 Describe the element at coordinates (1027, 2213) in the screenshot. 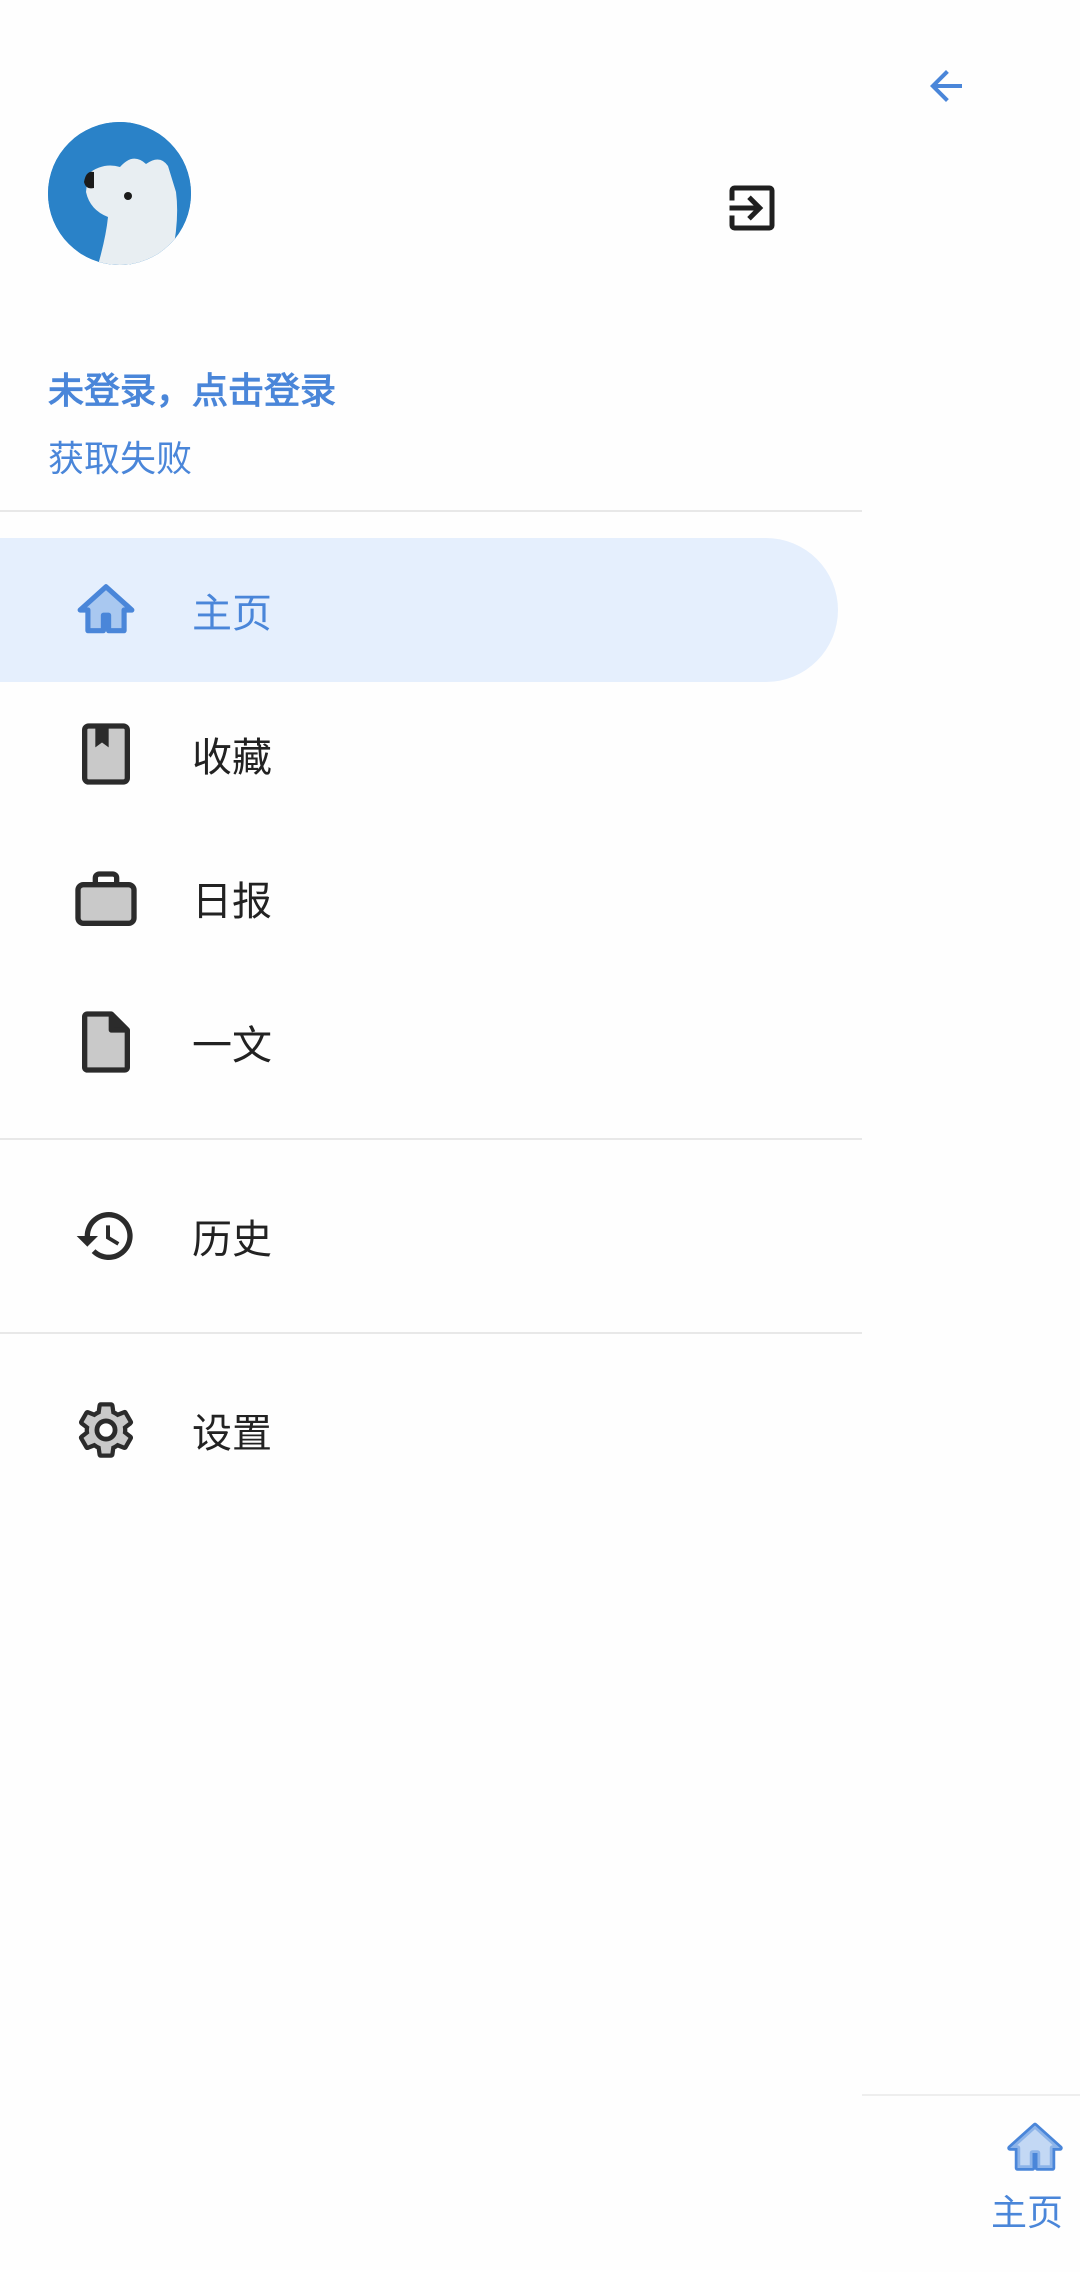

I see `bottom-tab-label: 主页` at that location.